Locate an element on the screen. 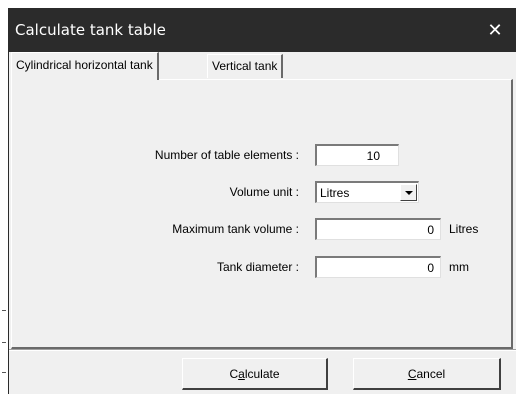 This screenshot has height=394, width=516. cancel-button: Cancel is located at coordinates (427, 374).